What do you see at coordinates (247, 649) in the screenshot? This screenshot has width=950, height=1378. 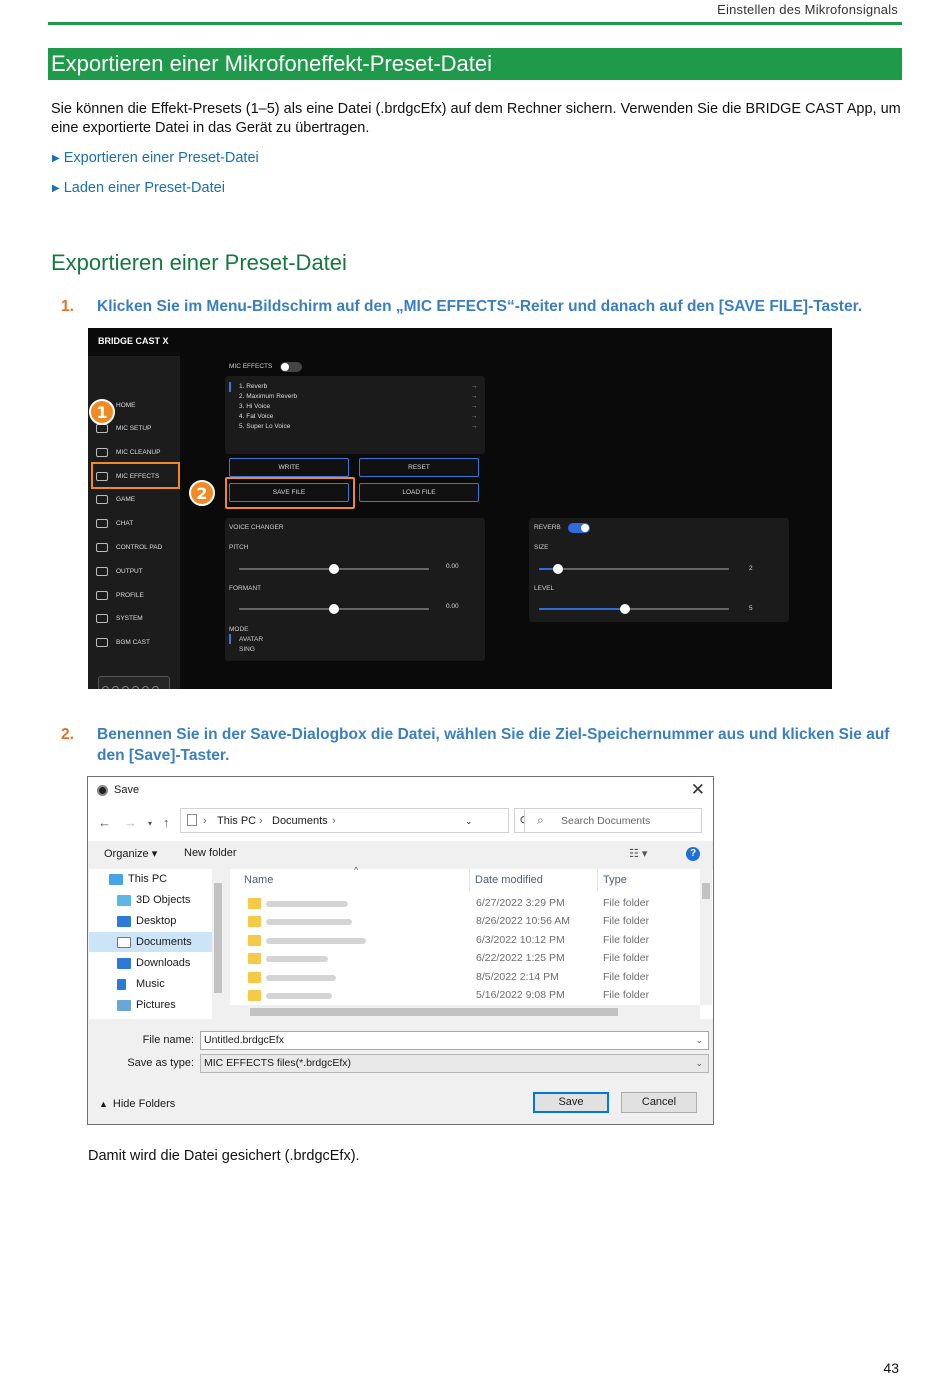 I see `mode-item: SING` at bounding box center [247, 649].